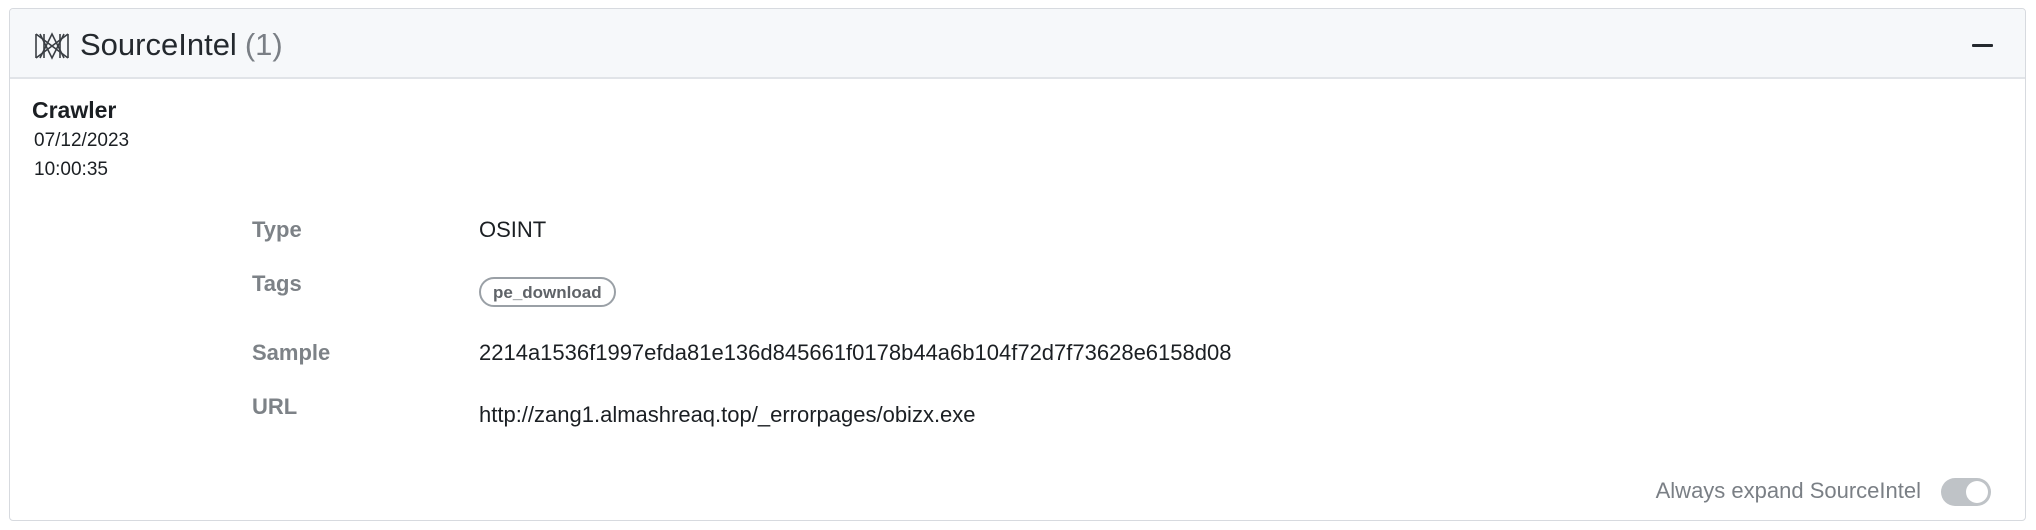 Image resolution: width=2036 pixels, height=530 pixels. Describe the element at coordinates (291, 352) in the screenshot. I see `sample-label: Sample` at that location.